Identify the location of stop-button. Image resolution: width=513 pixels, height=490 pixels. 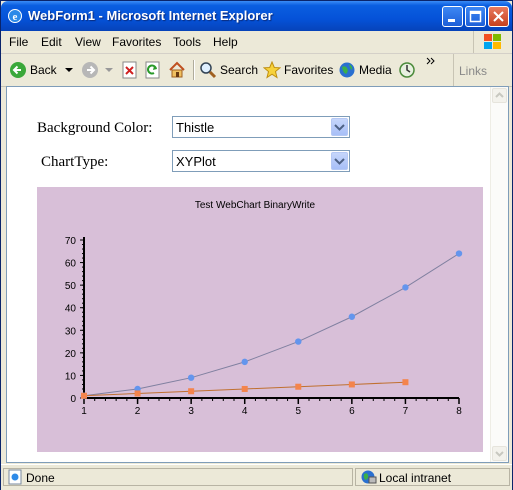
(130, 70).